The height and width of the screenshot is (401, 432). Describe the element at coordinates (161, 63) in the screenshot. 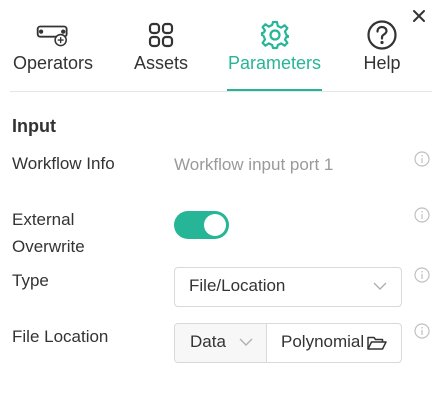

I see `tab-assets-label: Assets` at that location.